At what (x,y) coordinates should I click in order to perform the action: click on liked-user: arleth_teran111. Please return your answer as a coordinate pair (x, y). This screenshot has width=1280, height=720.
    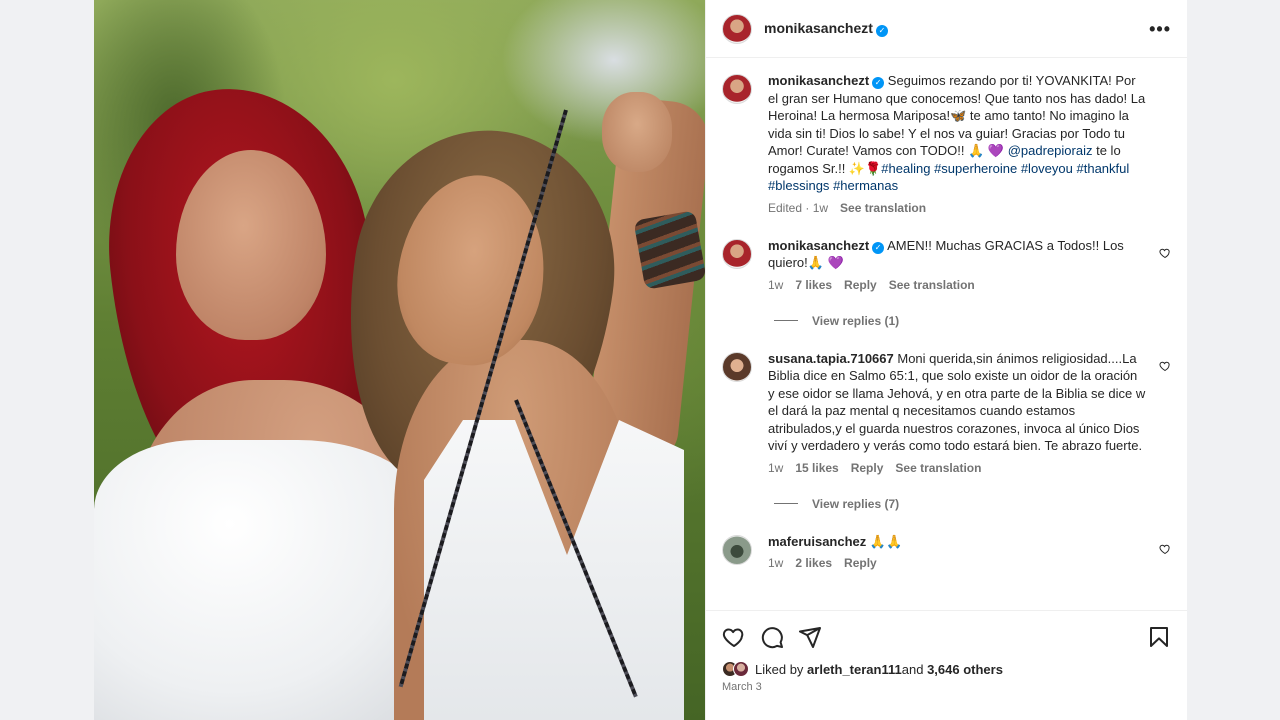
    Looking at the image, I should click on (854, 669).